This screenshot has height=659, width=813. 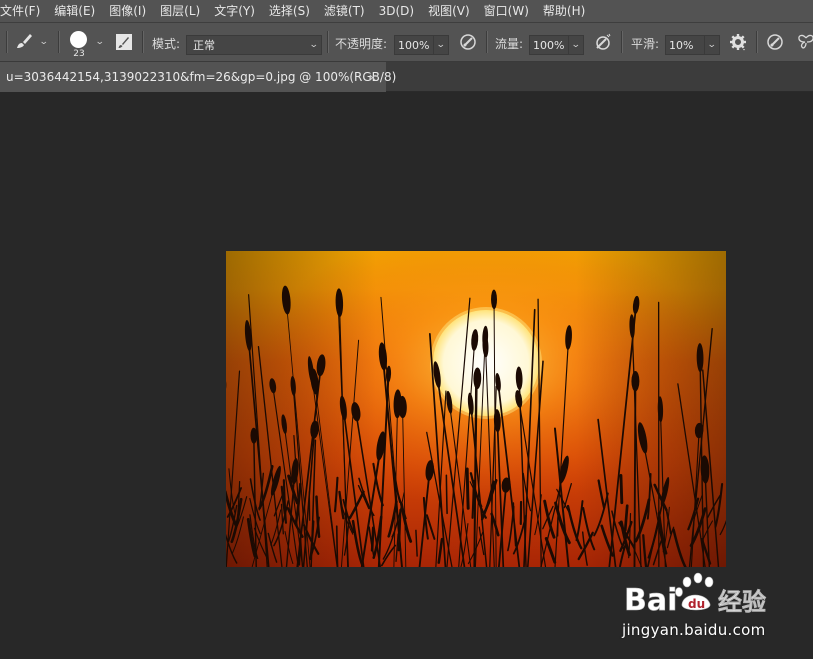 I want to click on gear-icon, so click(x=738, y=42).